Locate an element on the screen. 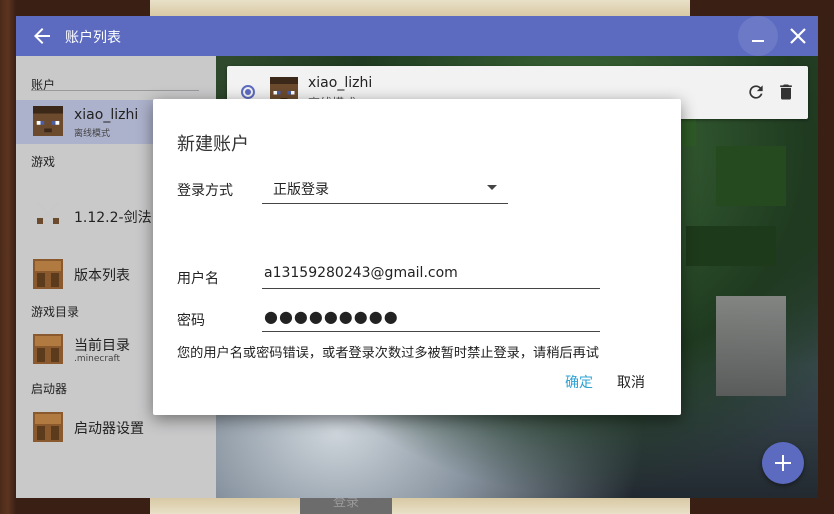 This screenshot has width=834, height=514. sidebar-item-title: 当前目录 is located at coordinates (102, 346).